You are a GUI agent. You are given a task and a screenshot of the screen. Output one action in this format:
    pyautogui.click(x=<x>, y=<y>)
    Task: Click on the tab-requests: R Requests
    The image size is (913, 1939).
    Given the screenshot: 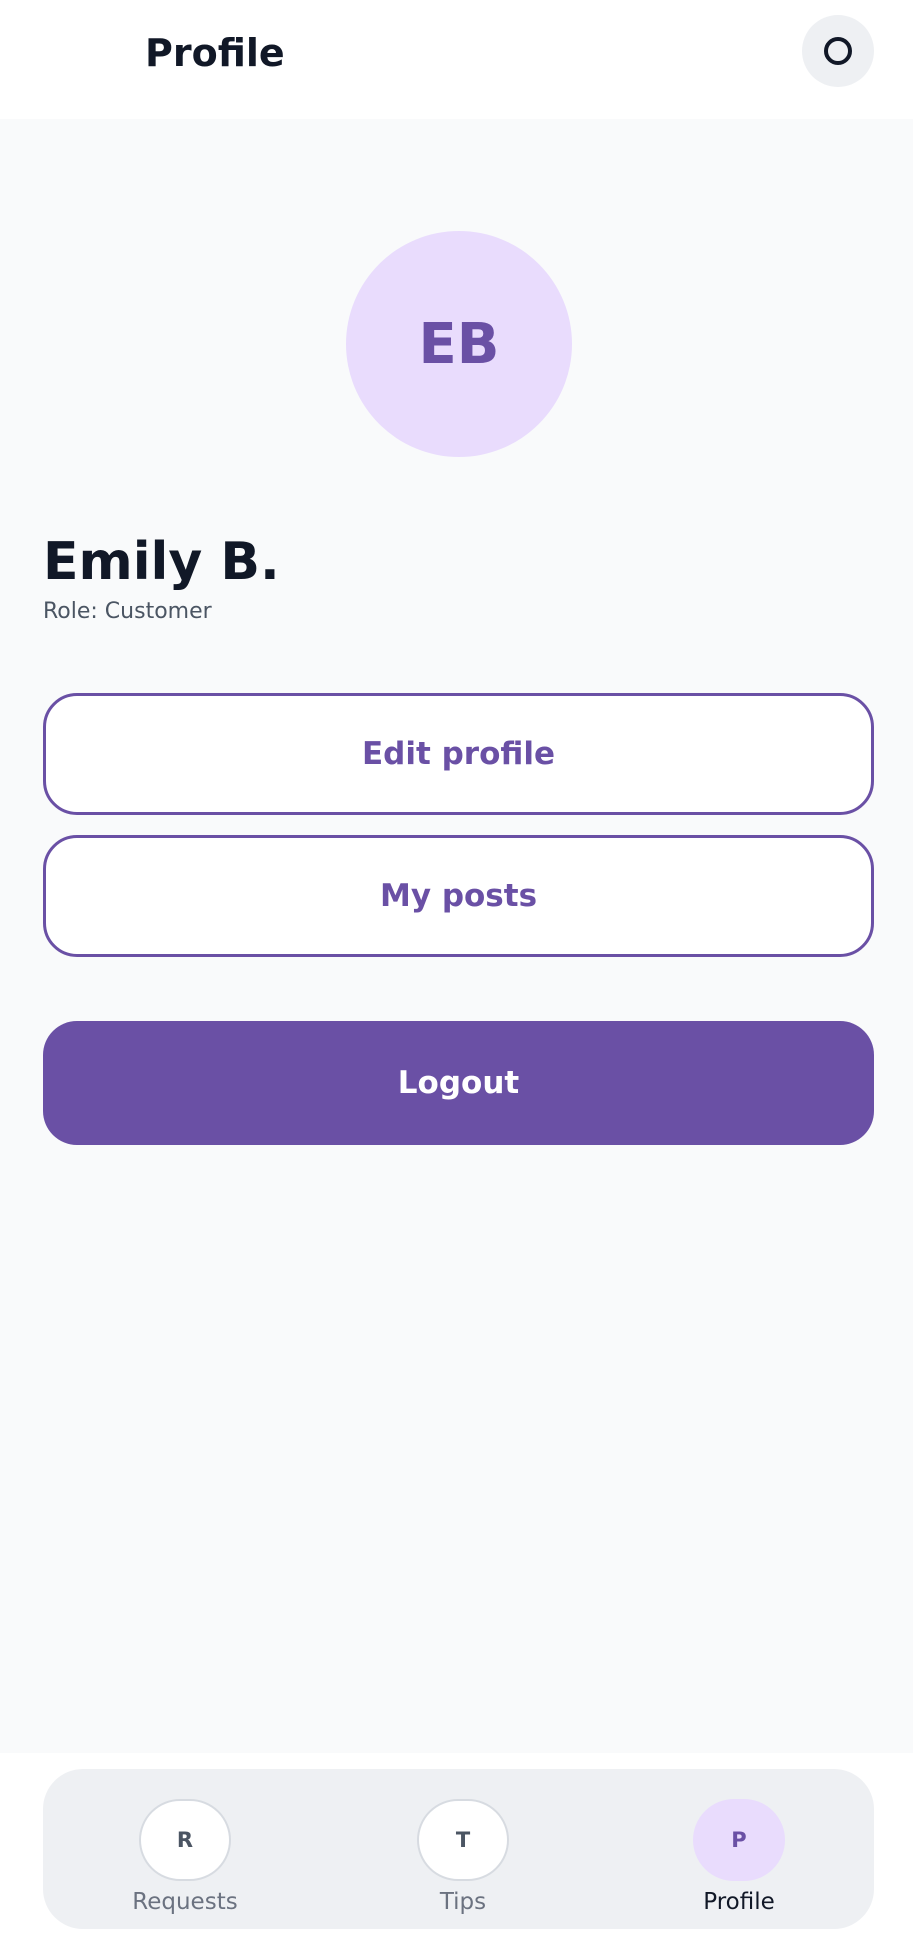 What is the action you would take?
    pyautogui.click(x=185, y=1849)
    